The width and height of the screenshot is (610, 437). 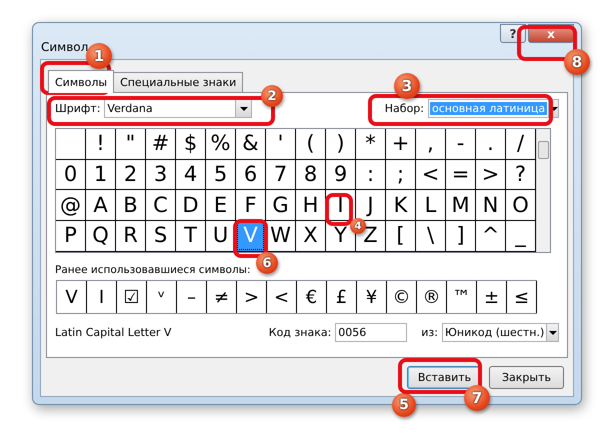 What do you see at coordinates (70, 235) in the screenshot?
I see `symbol-cell: P` at bounding box center [70, 235].